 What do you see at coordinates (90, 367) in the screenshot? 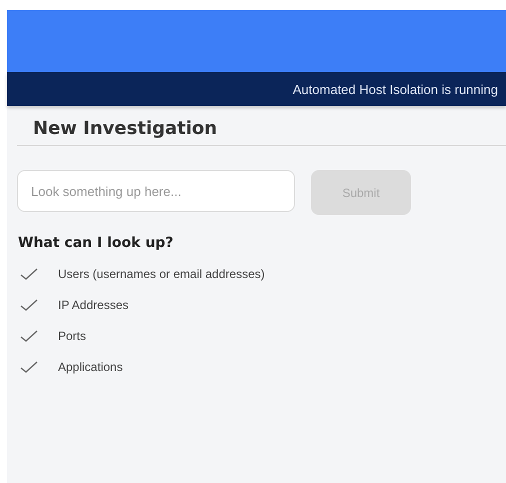
I see `list-item-text: Applications` at bounding box center [90, 367].